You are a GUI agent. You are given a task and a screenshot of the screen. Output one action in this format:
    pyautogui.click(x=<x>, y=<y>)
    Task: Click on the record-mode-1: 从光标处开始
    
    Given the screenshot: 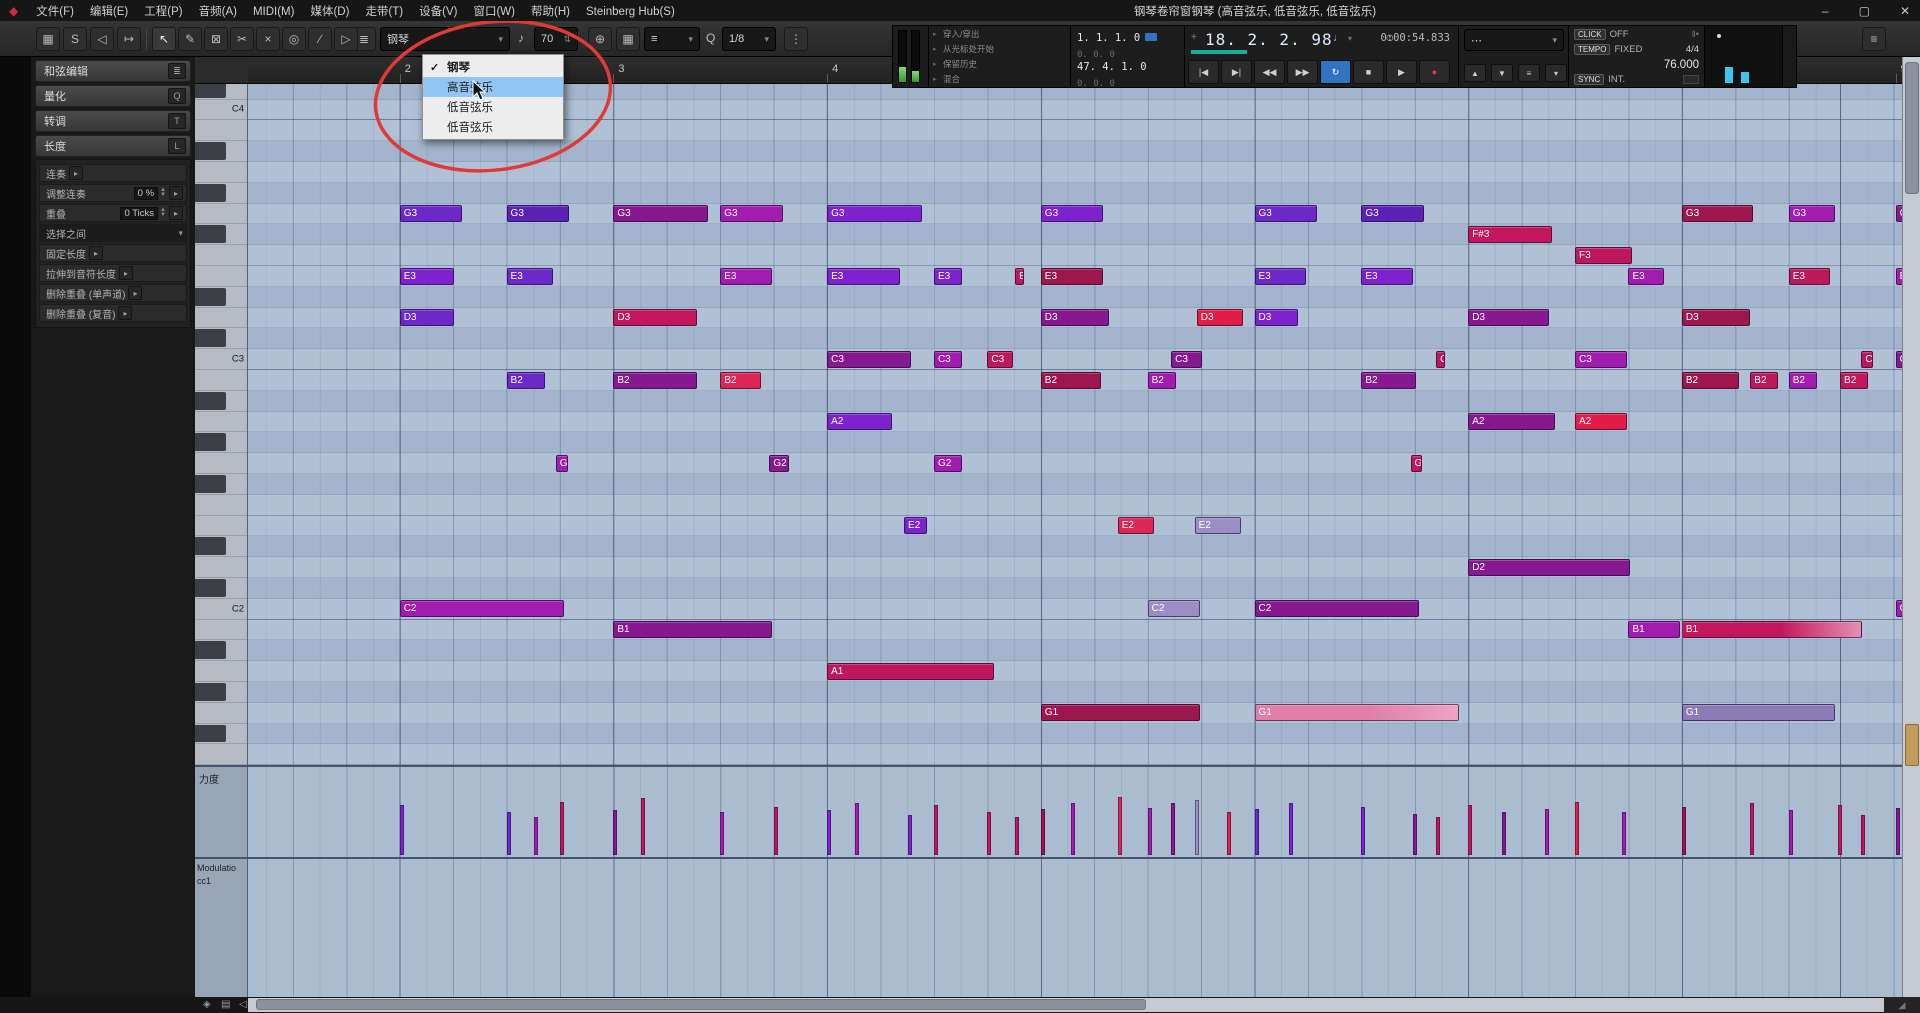 What is the action you would take?
    pyautogui.click(x=999, y=49)
    